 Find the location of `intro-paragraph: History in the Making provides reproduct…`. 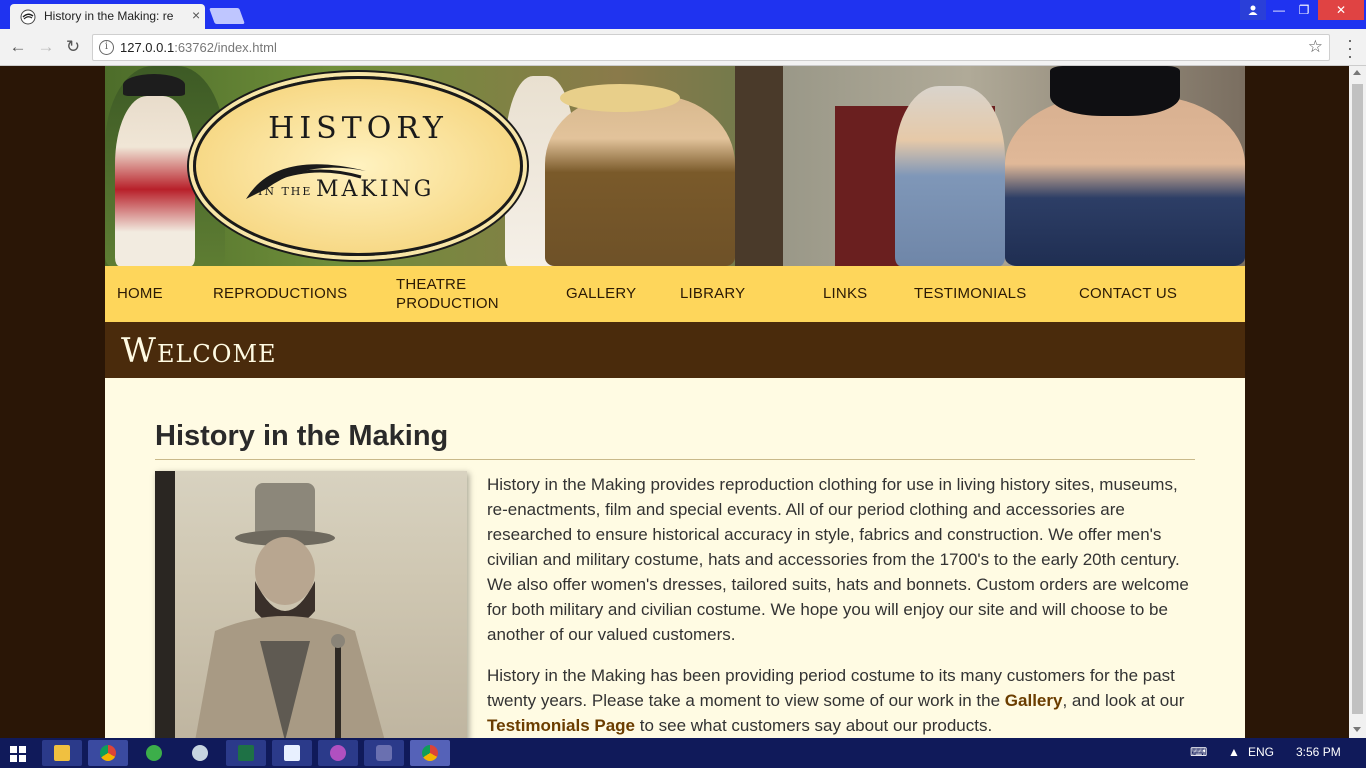

intro-paragraph: History in the Making provides reproduct… is located at coordinates (838, 559).